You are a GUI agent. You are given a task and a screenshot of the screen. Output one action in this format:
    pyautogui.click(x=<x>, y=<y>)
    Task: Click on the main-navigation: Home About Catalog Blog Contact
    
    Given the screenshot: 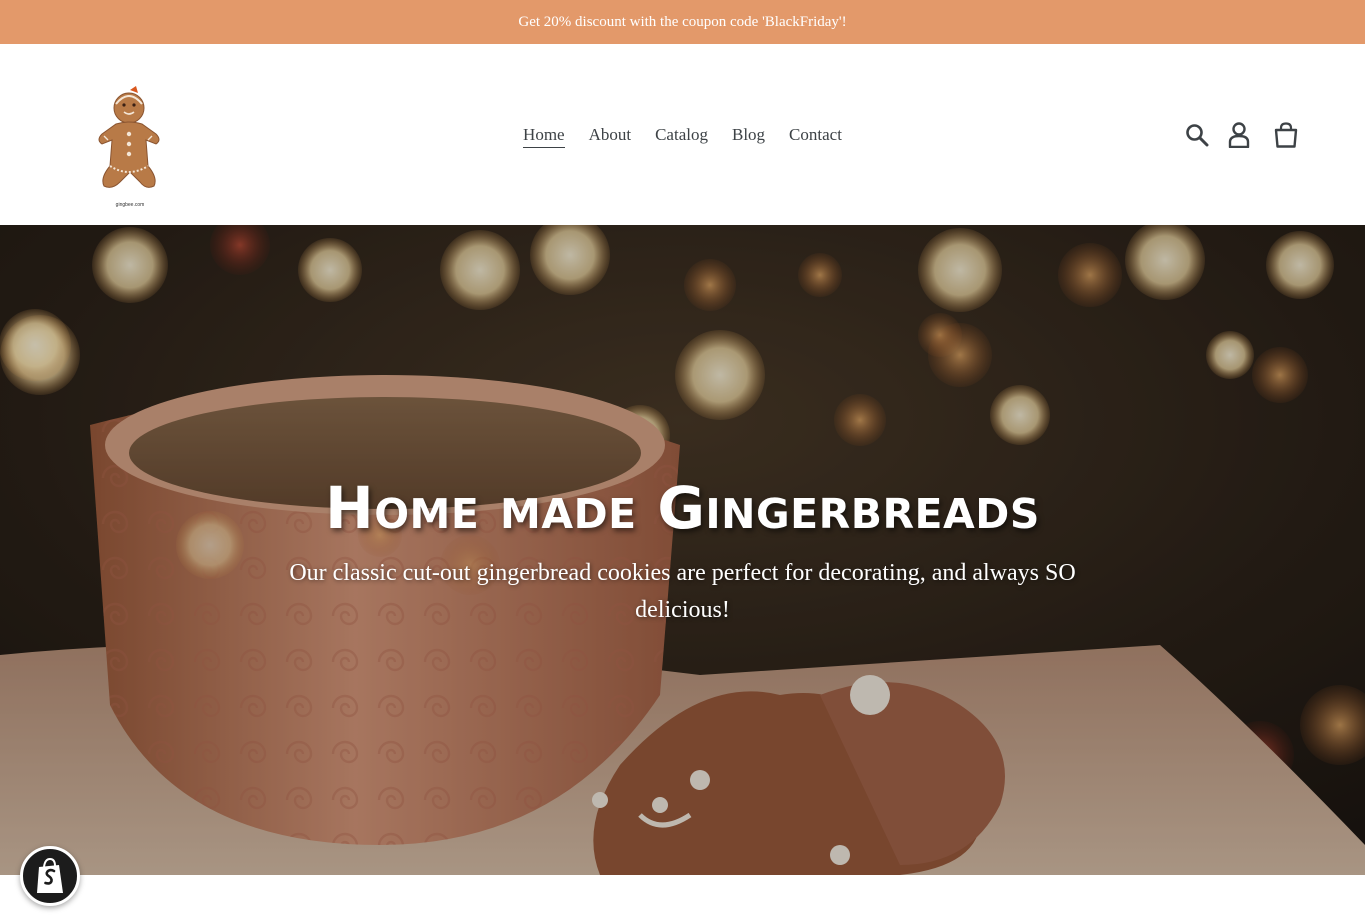 What is the action you would take?
    pyautogui.click(x=682, y=135)
    